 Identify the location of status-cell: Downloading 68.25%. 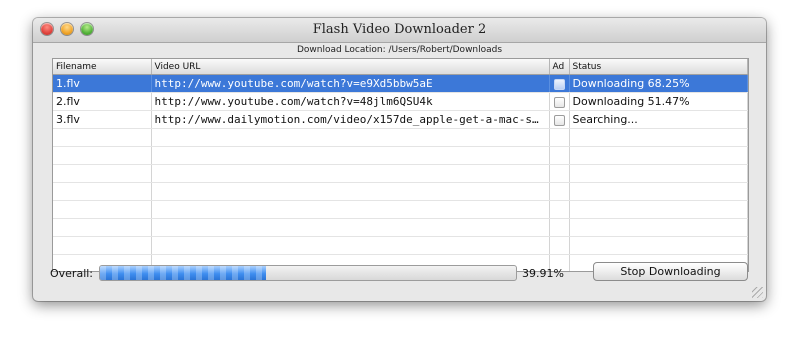
(658, 83).